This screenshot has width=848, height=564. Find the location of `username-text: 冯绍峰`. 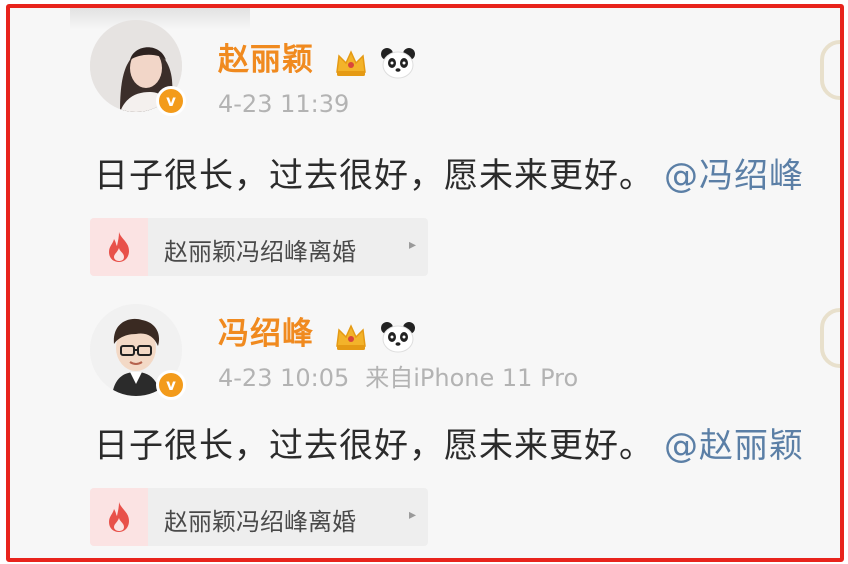

username-text: 冯绍峰 is located at coordinates (266, 334).